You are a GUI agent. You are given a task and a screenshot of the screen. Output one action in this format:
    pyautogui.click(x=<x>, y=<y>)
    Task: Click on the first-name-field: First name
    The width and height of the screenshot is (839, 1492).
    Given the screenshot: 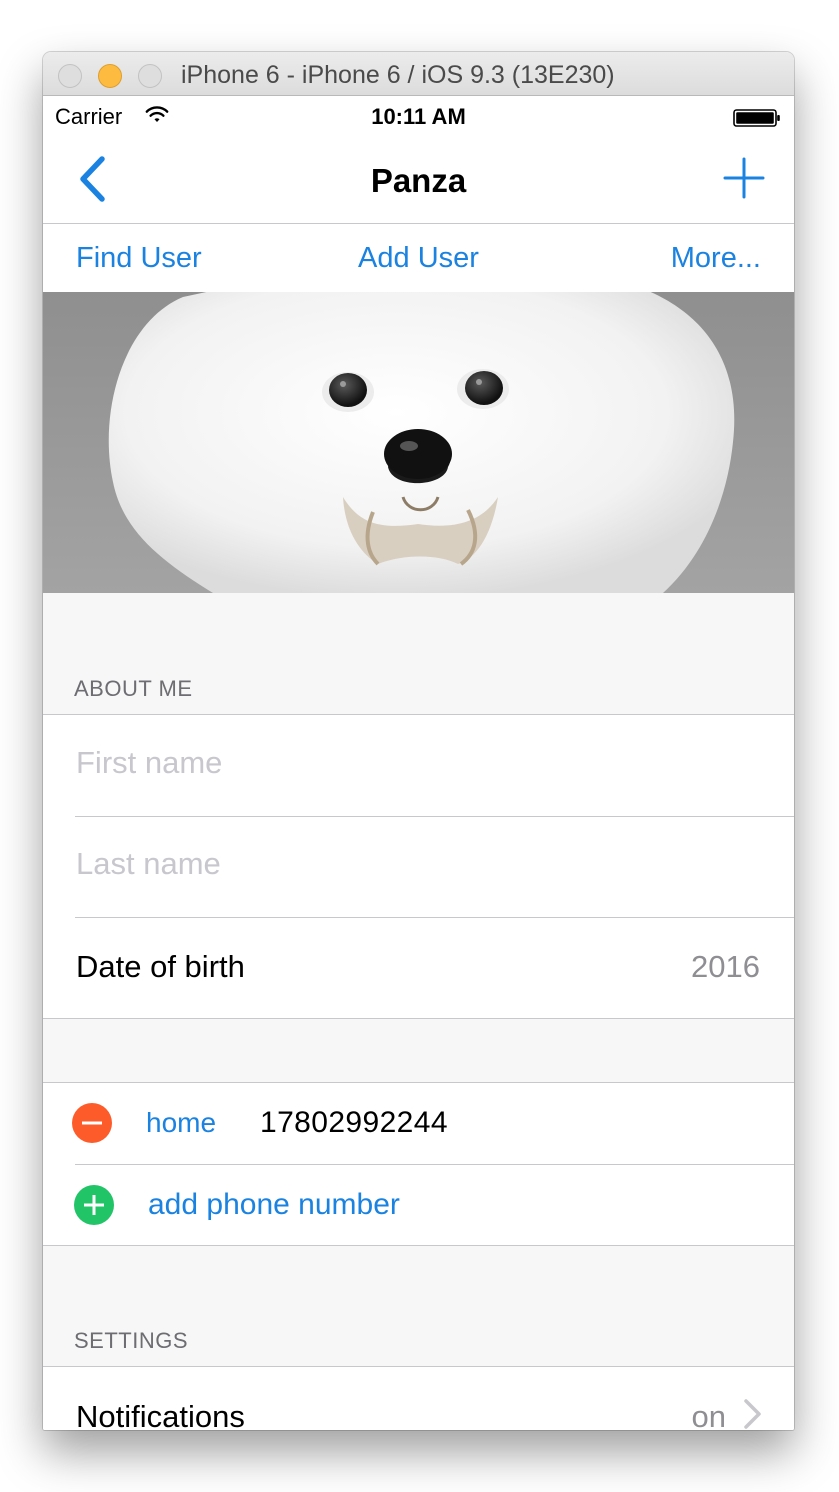 What is the action you would take?
    pyautogui.click(x=149, y=763)
    